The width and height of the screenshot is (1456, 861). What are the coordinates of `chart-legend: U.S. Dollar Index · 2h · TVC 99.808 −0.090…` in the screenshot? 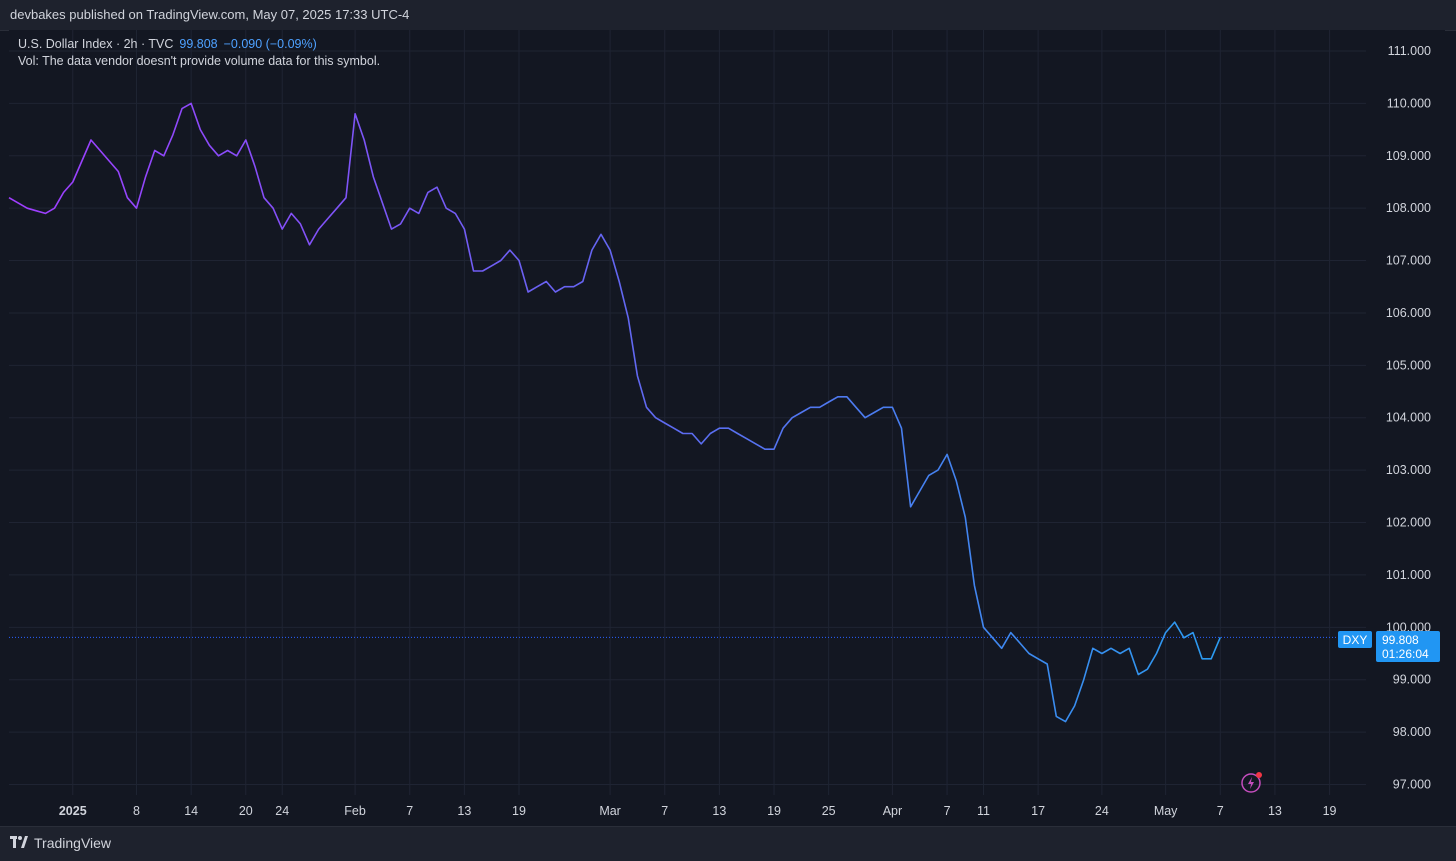 It's located at (199, 53).